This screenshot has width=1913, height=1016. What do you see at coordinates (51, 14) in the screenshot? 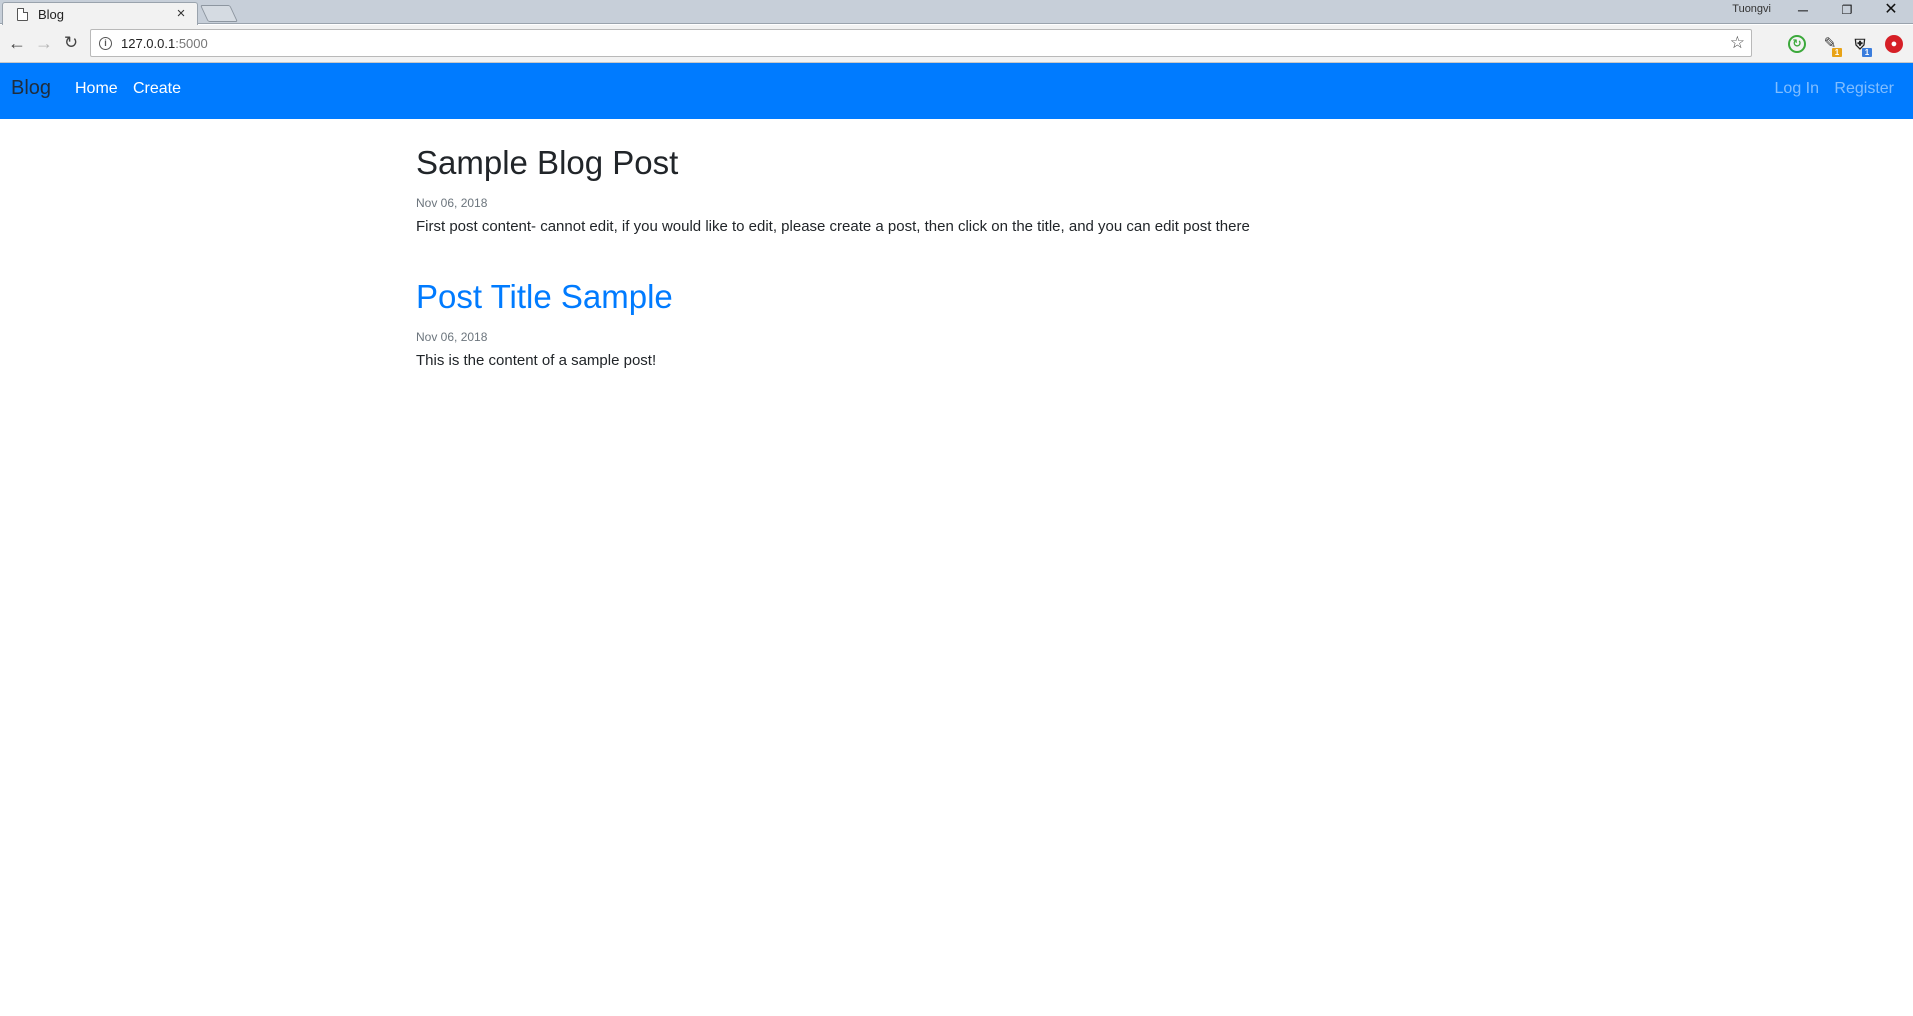
I see `tab-title: Blog` at bounding box center [51, 14].